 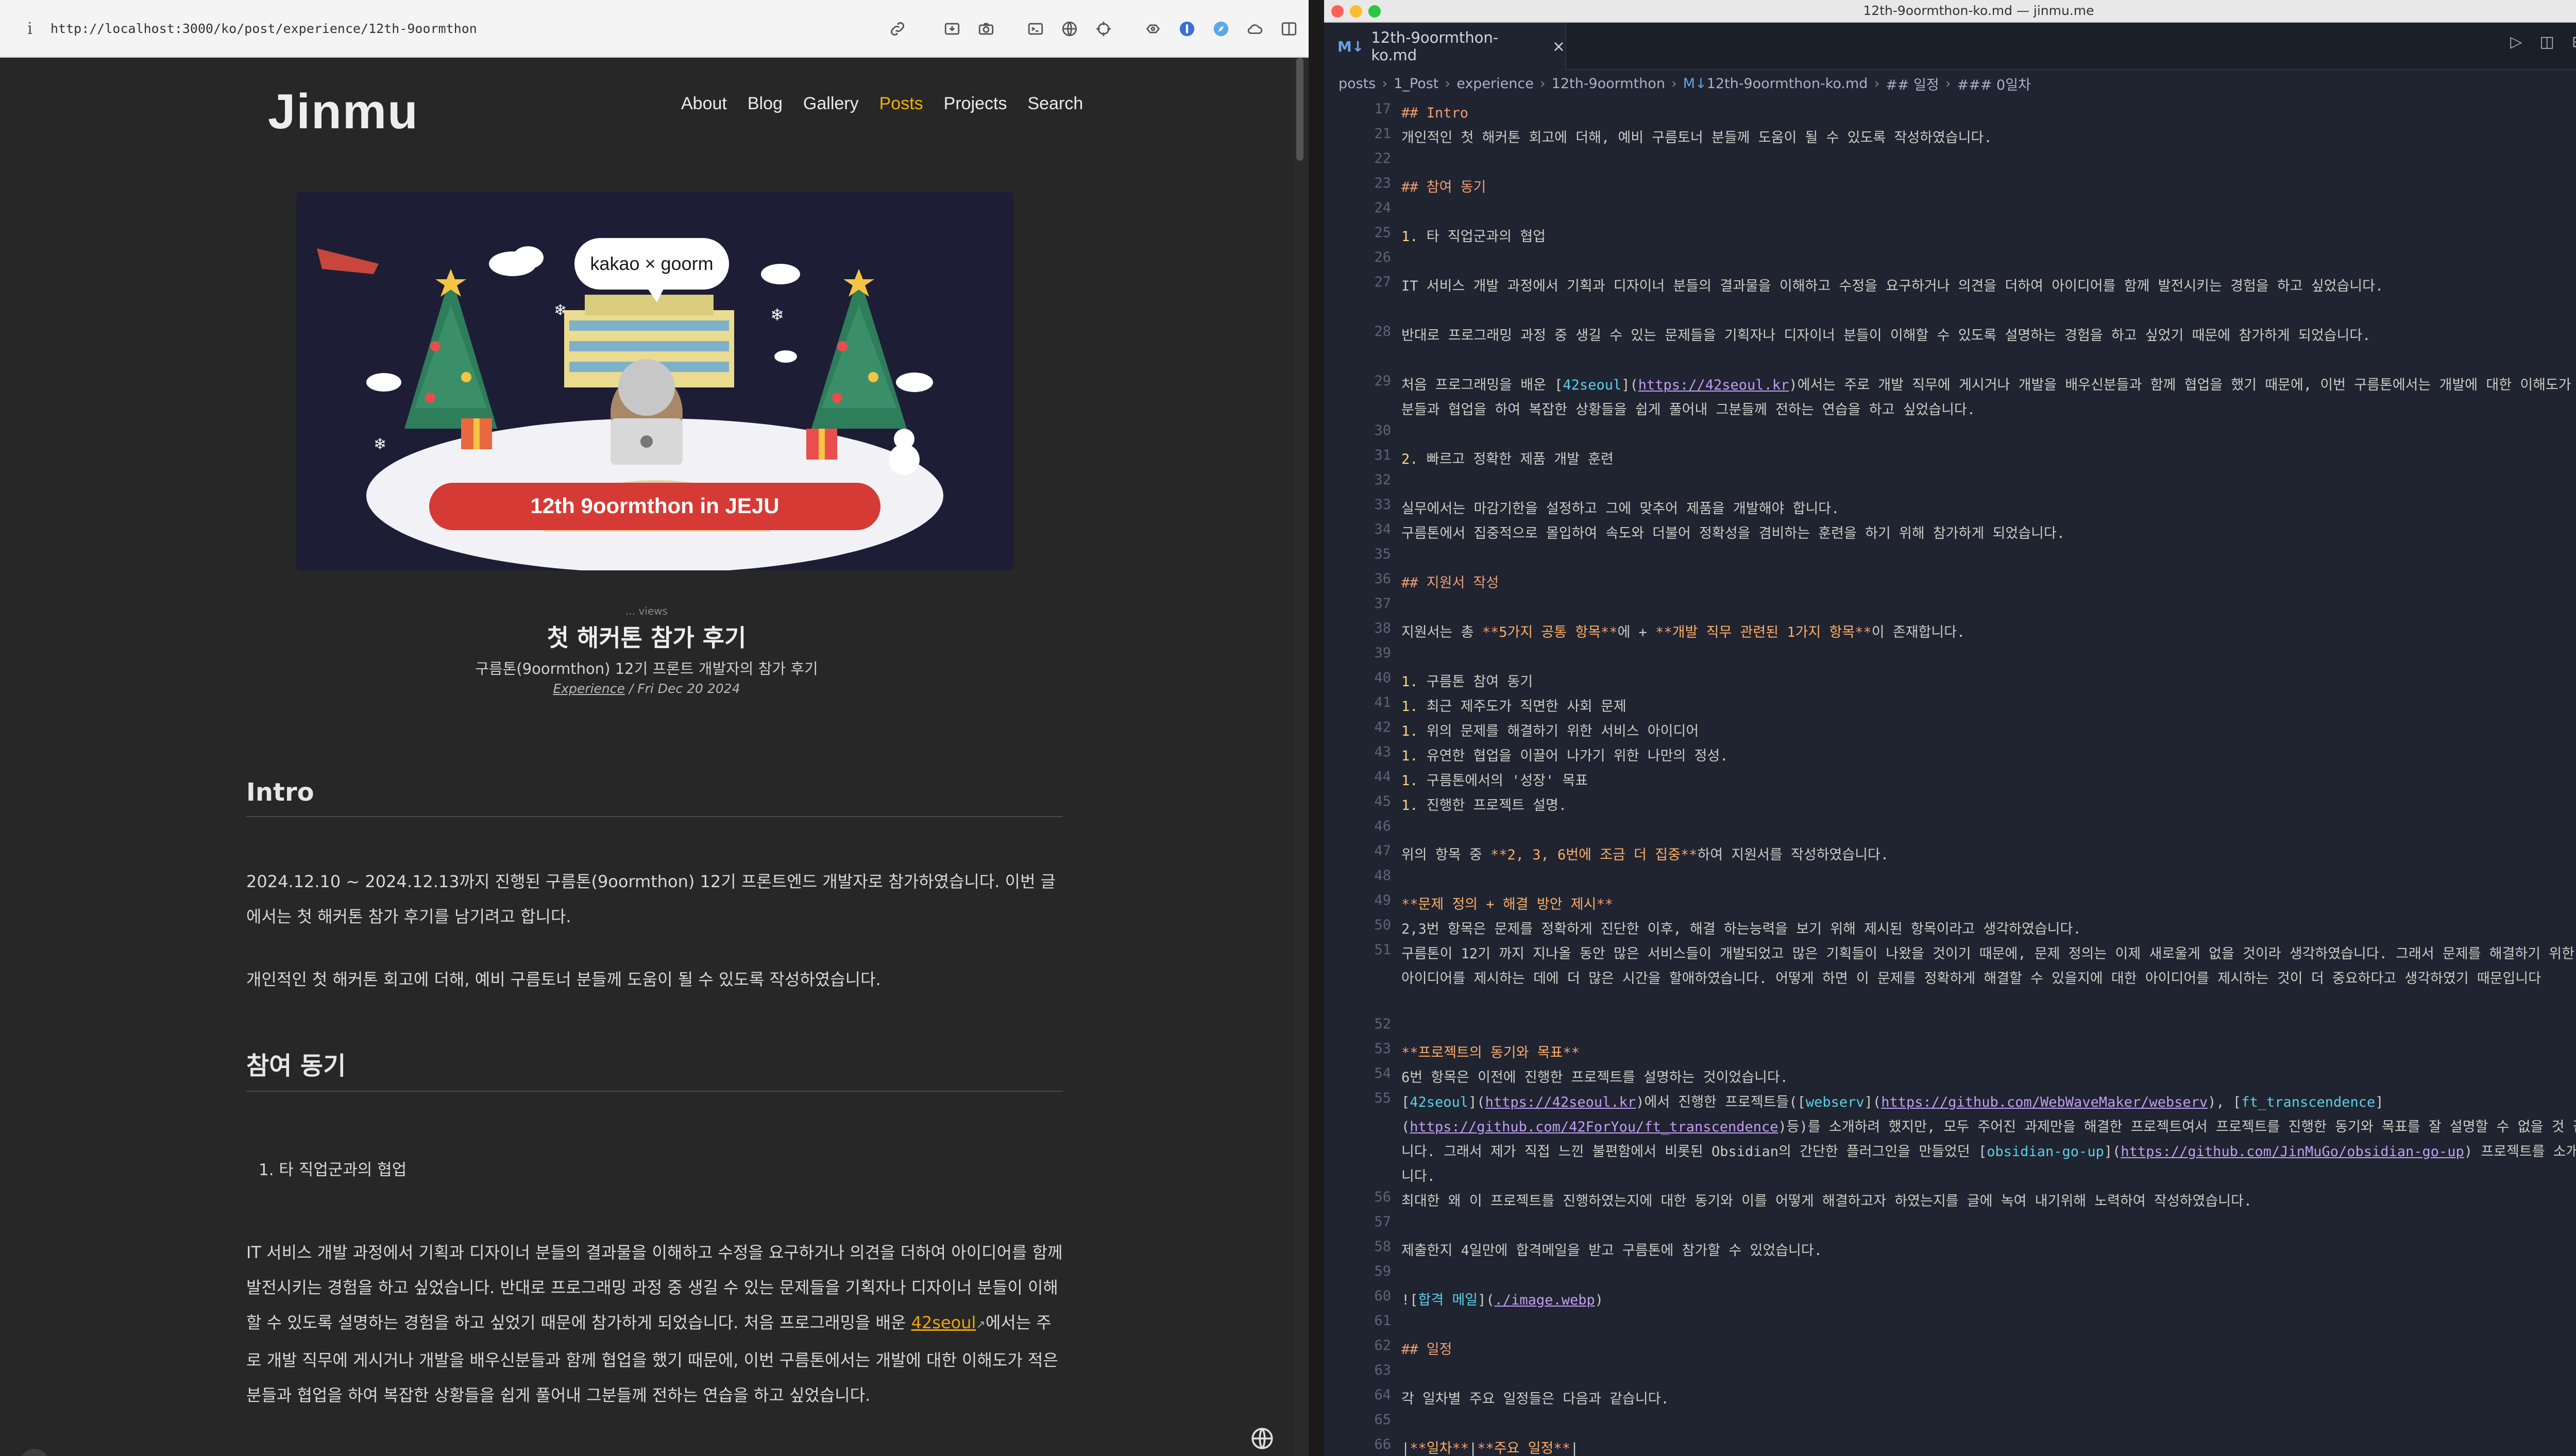 What do you see at coordinates (1988, 460) in the screenshot?
I see `code-line: 2. 빠르고 정확한 제품 개발 훈련` at bounding box center [1988, 460].